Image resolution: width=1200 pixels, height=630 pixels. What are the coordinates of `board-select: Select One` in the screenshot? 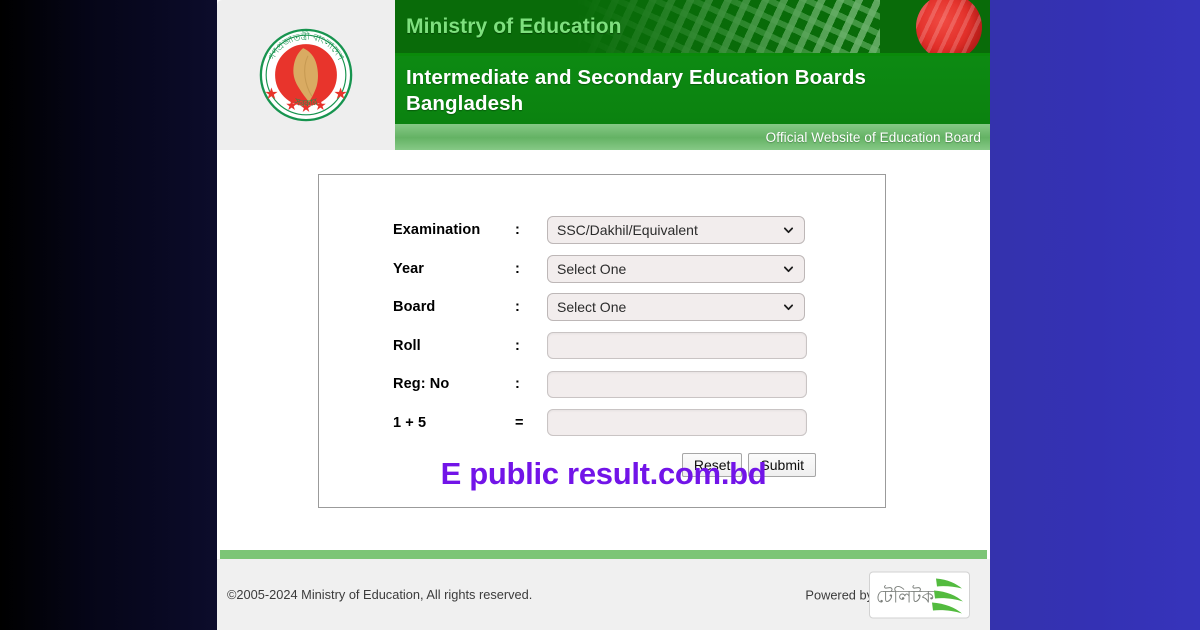 It's located at (676, 307).